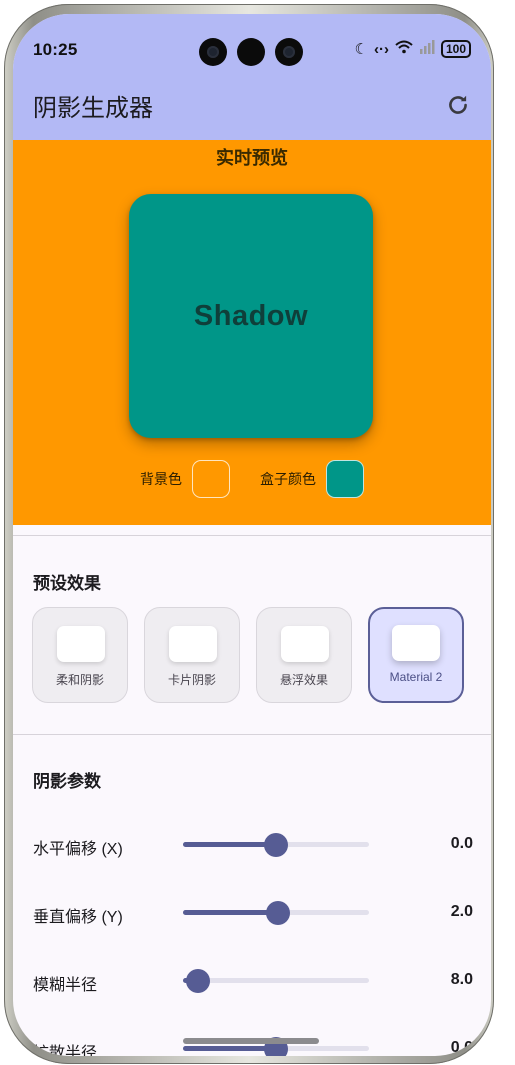 The height and width of the screenshot is (1065, 515). I want to click on moon-icon: ☾, so click(361, 49).